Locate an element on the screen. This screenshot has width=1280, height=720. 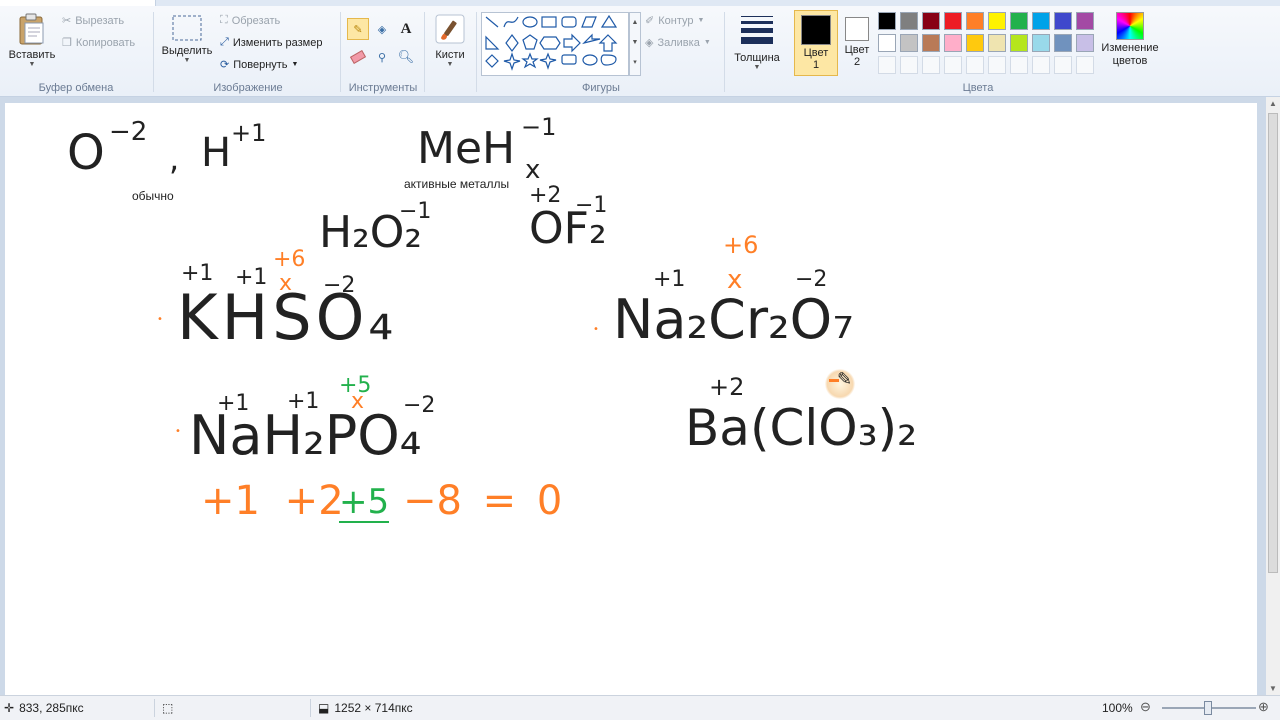
status-separator is located at coordinates (154, 708).